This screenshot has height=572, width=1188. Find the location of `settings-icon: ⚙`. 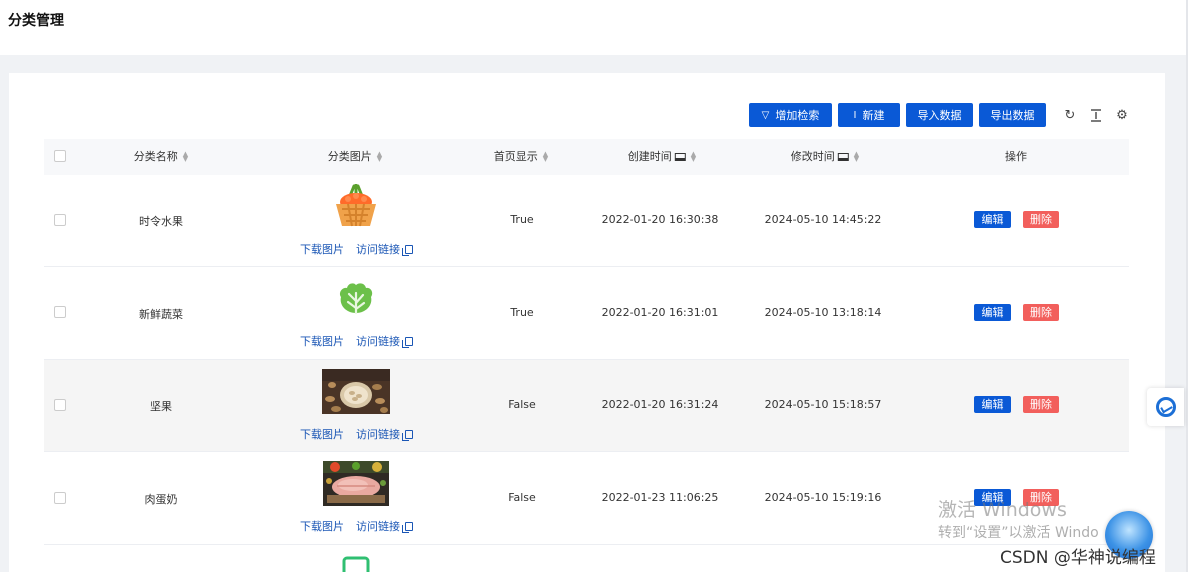

settings-icon: ⚙ is located at coordinates (1122, 115).